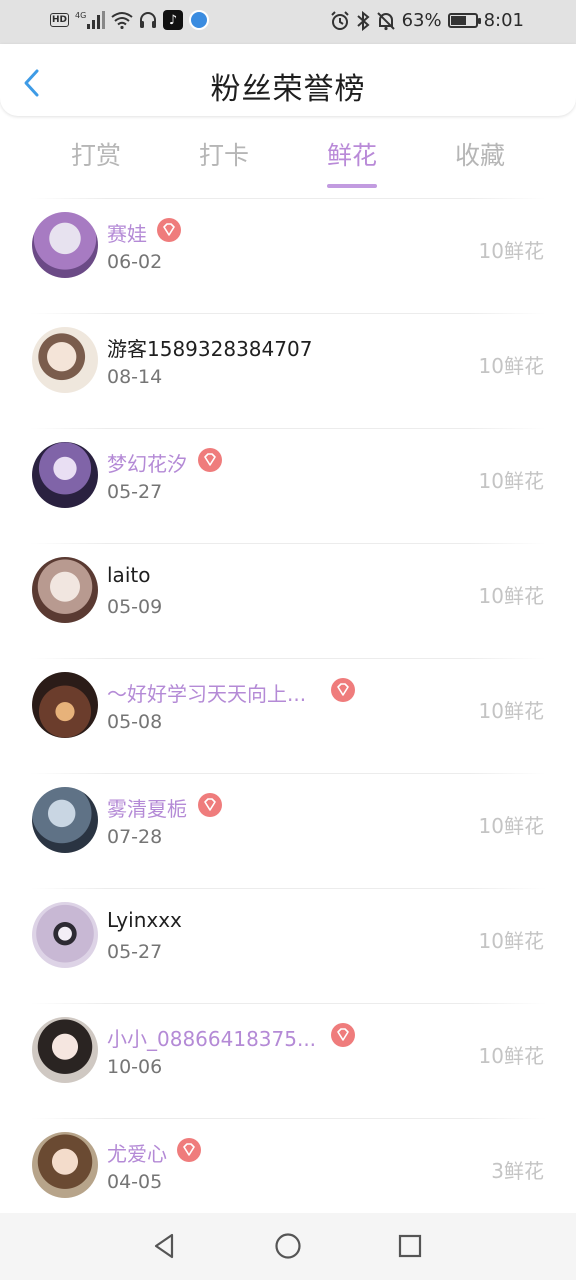 This screenshot has height=1280, width=576. Describe the element at coordinates (135, 262) in the screenshot. I see `fan-date: 06-02` at that location.